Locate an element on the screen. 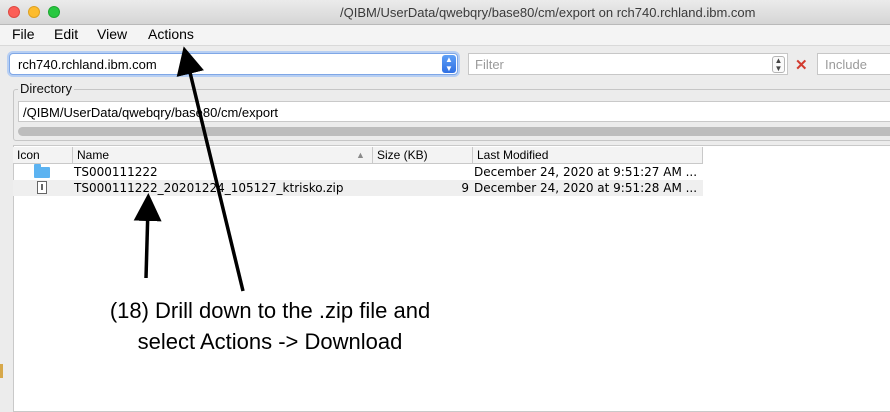 This screenshot has height=412, width=890. arrow-to-actions-menu is located at coordinates (210, 169).